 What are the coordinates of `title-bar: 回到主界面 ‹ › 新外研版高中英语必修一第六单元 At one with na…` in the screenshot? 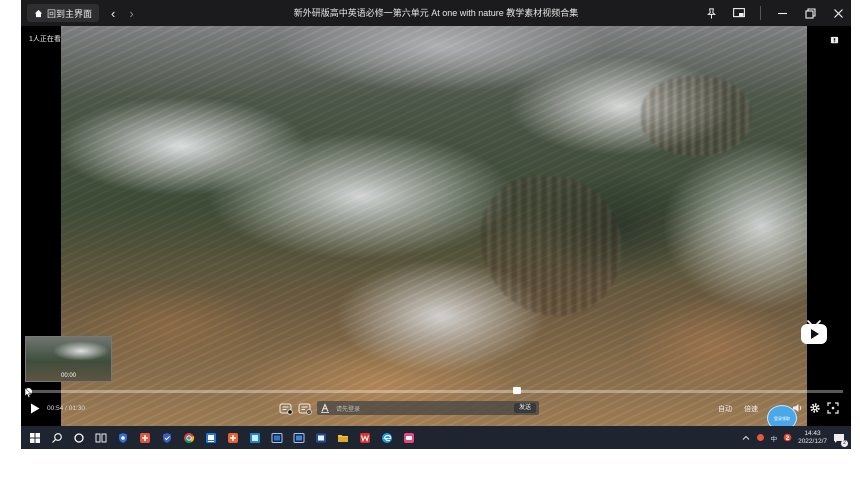 It's located at (436, 13).